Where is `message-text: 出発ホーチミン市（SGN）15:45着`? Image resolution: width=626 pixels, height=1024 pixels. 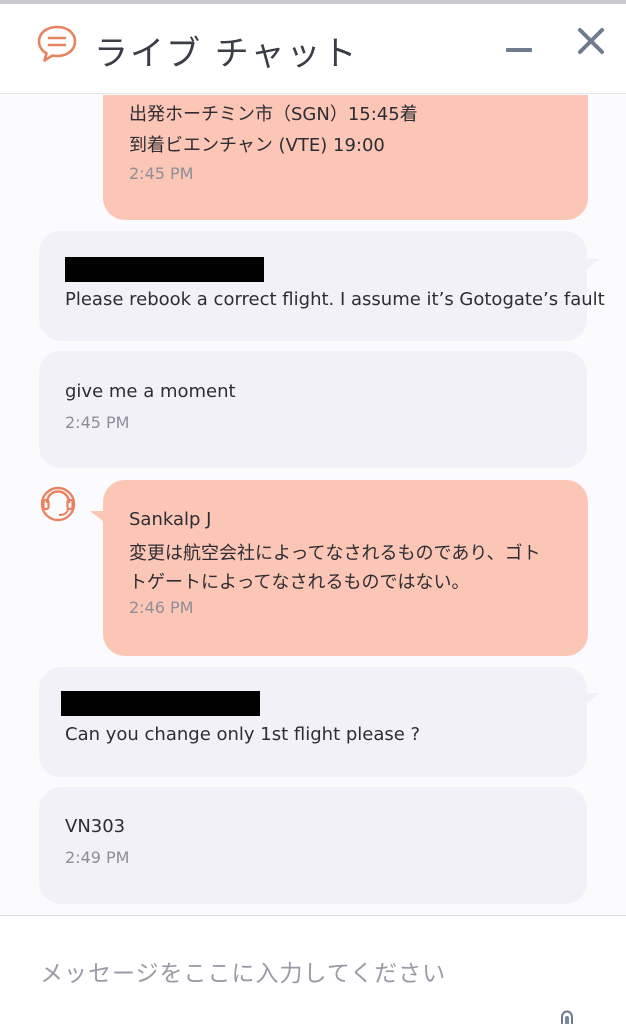 message-text: 出発ホーチミン市（SGN）15:45着 is located at coordinates (273, 114).